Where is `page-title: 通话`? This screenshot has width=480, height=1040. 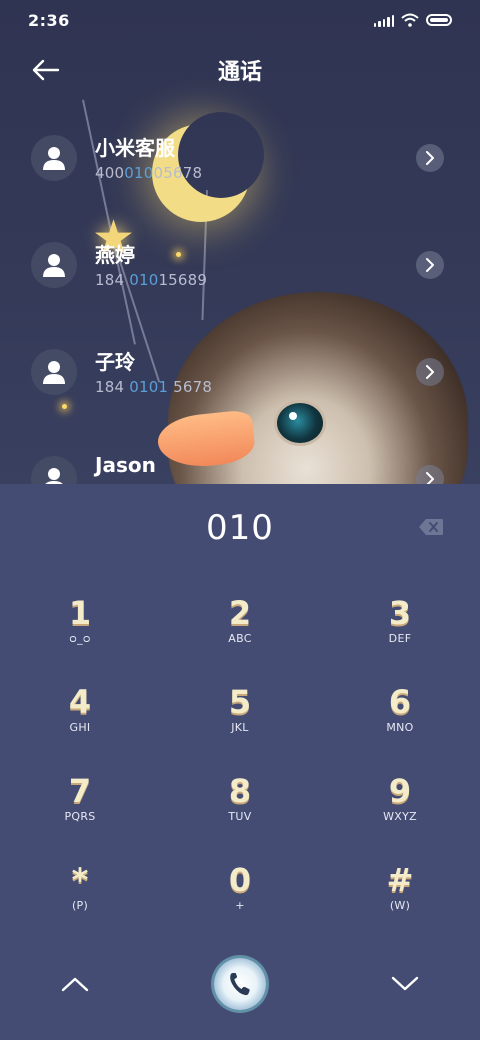 page-title: 通话 is located at coordinates (239, 72).